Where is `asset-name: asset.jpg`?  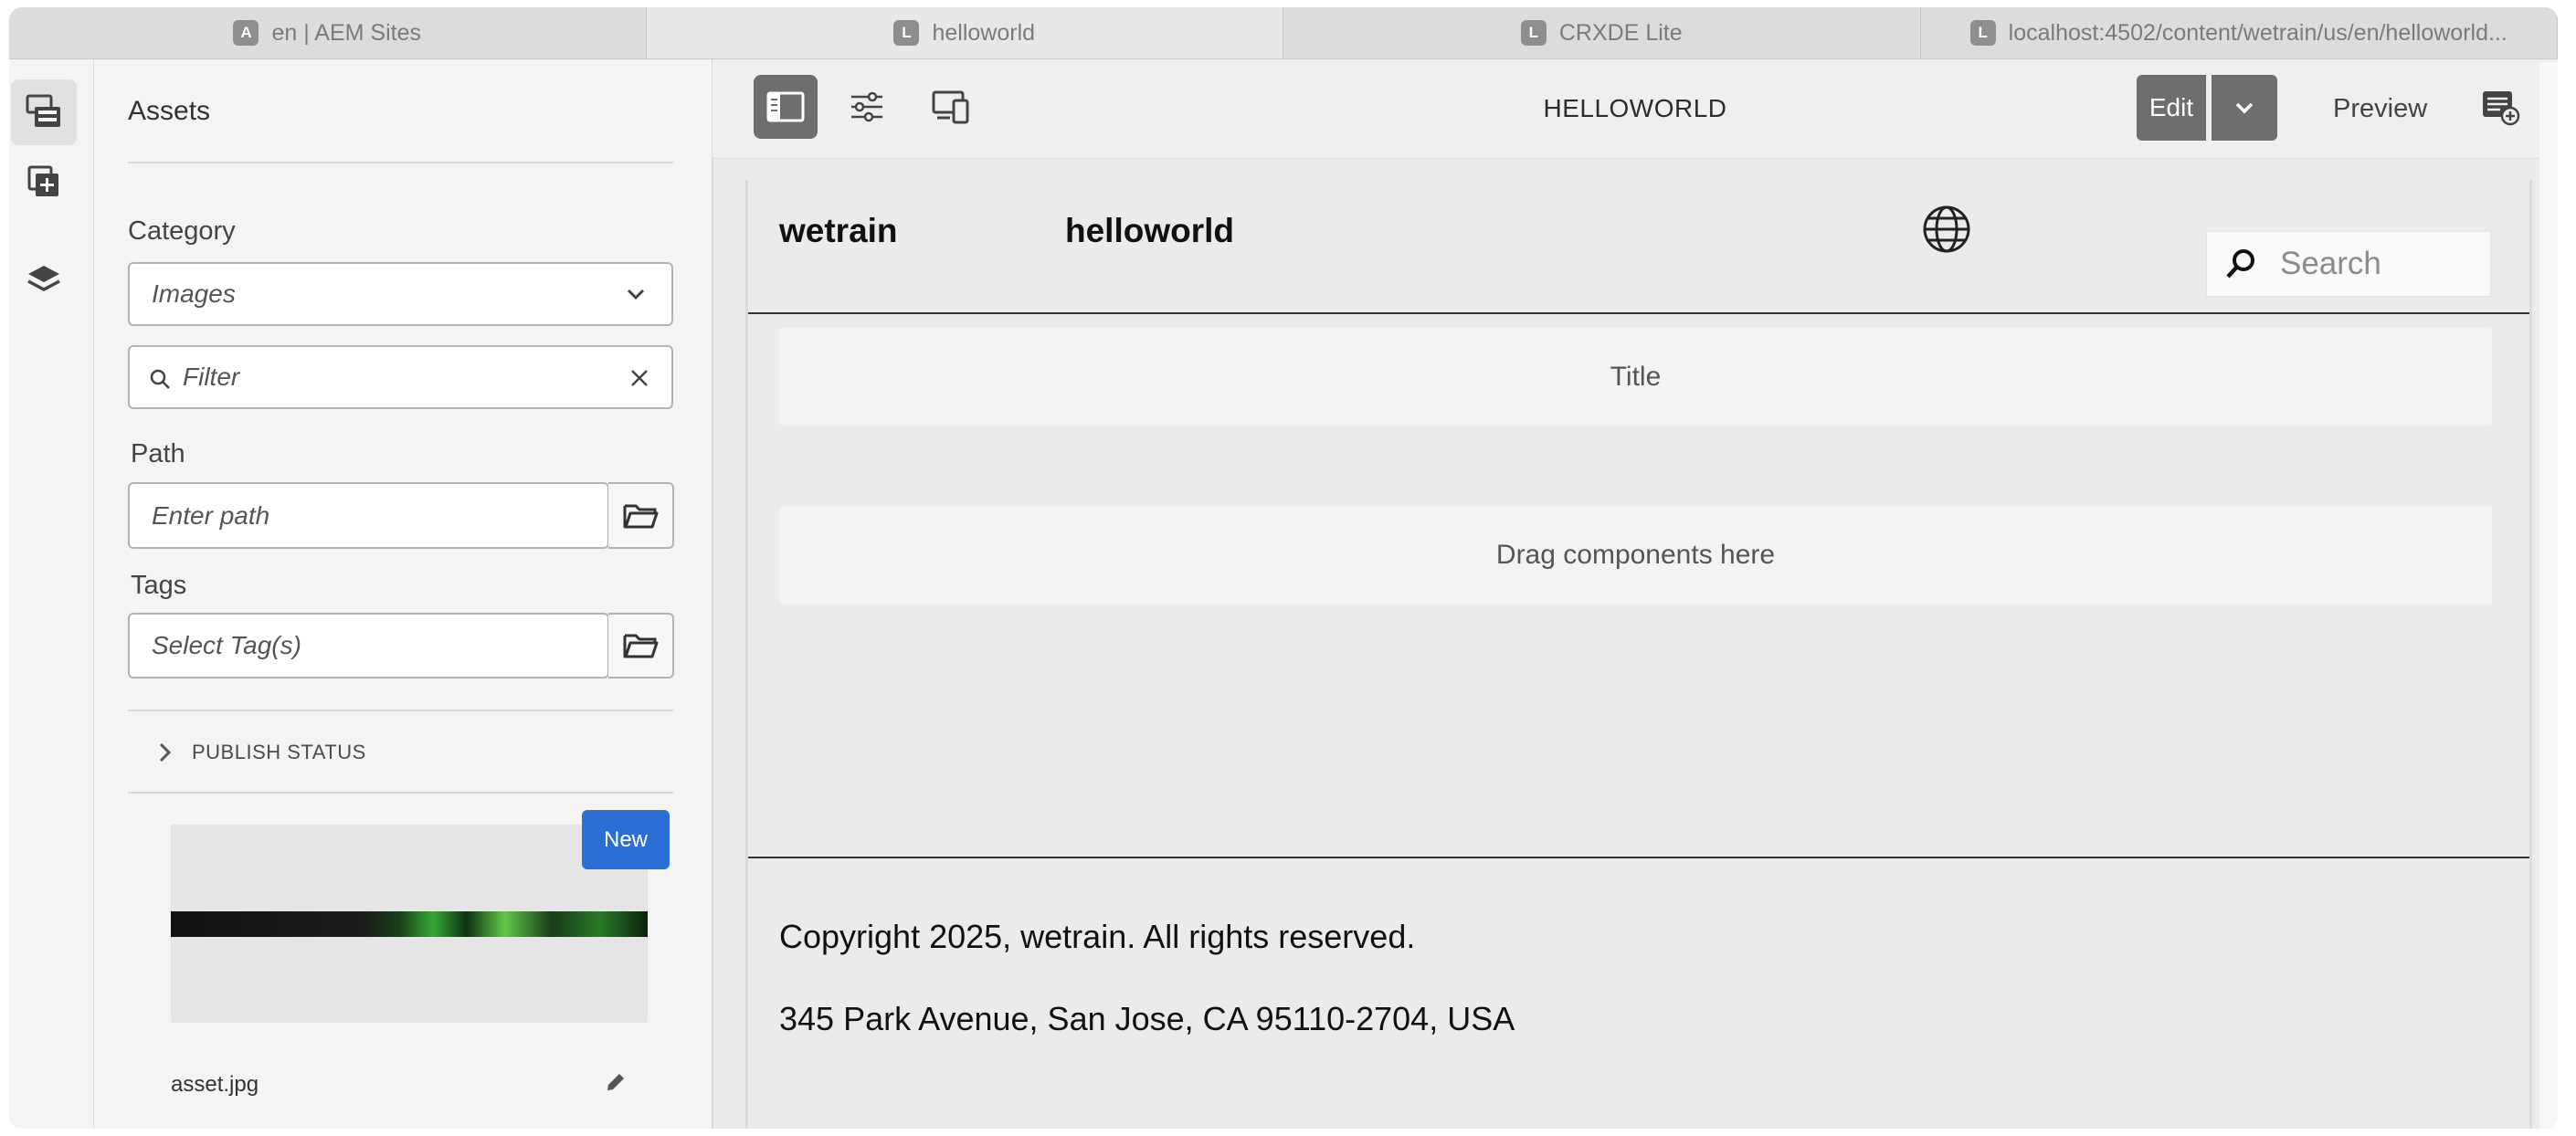 asset-name: asset.jpg is located at coordinates (215, 1085).